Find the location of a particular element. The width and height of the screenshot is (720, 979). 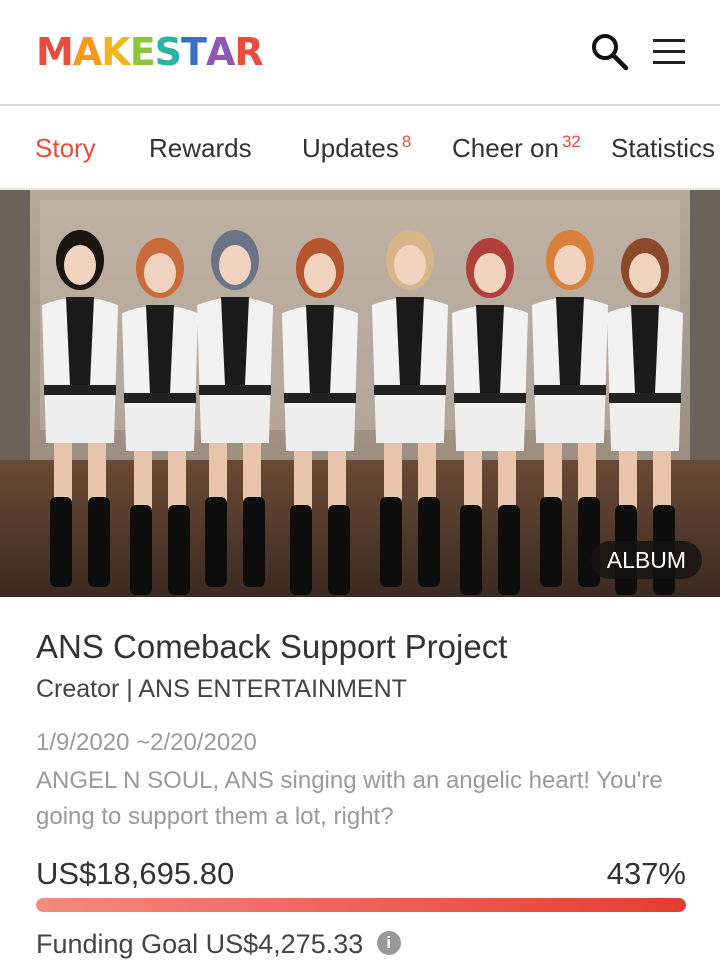

funding-goal: Funding Goal US$4,275.33 i is located at coordinates (218, 944).